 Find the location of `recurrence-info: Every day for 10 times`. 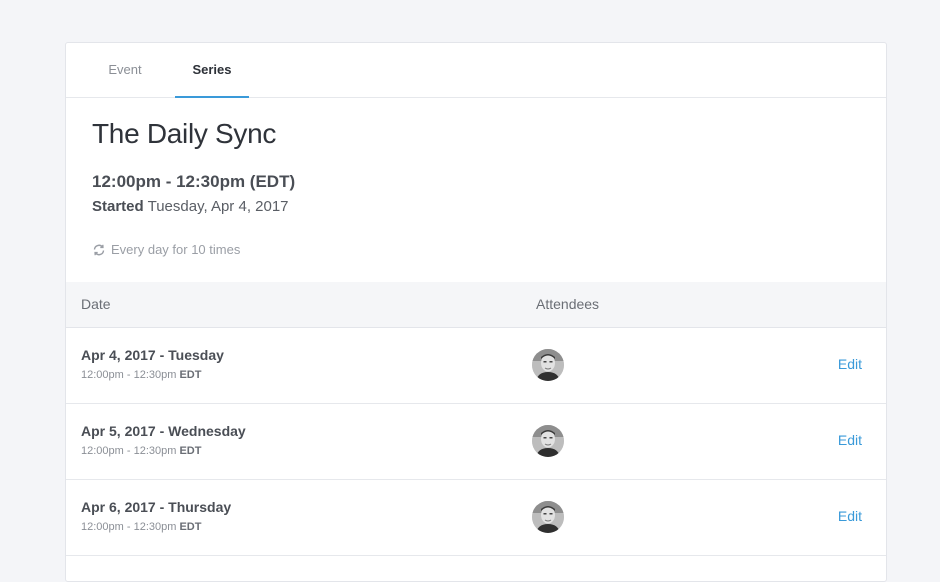

recurrence-info: Every day for 10 times is located at coordinates (166, 249).